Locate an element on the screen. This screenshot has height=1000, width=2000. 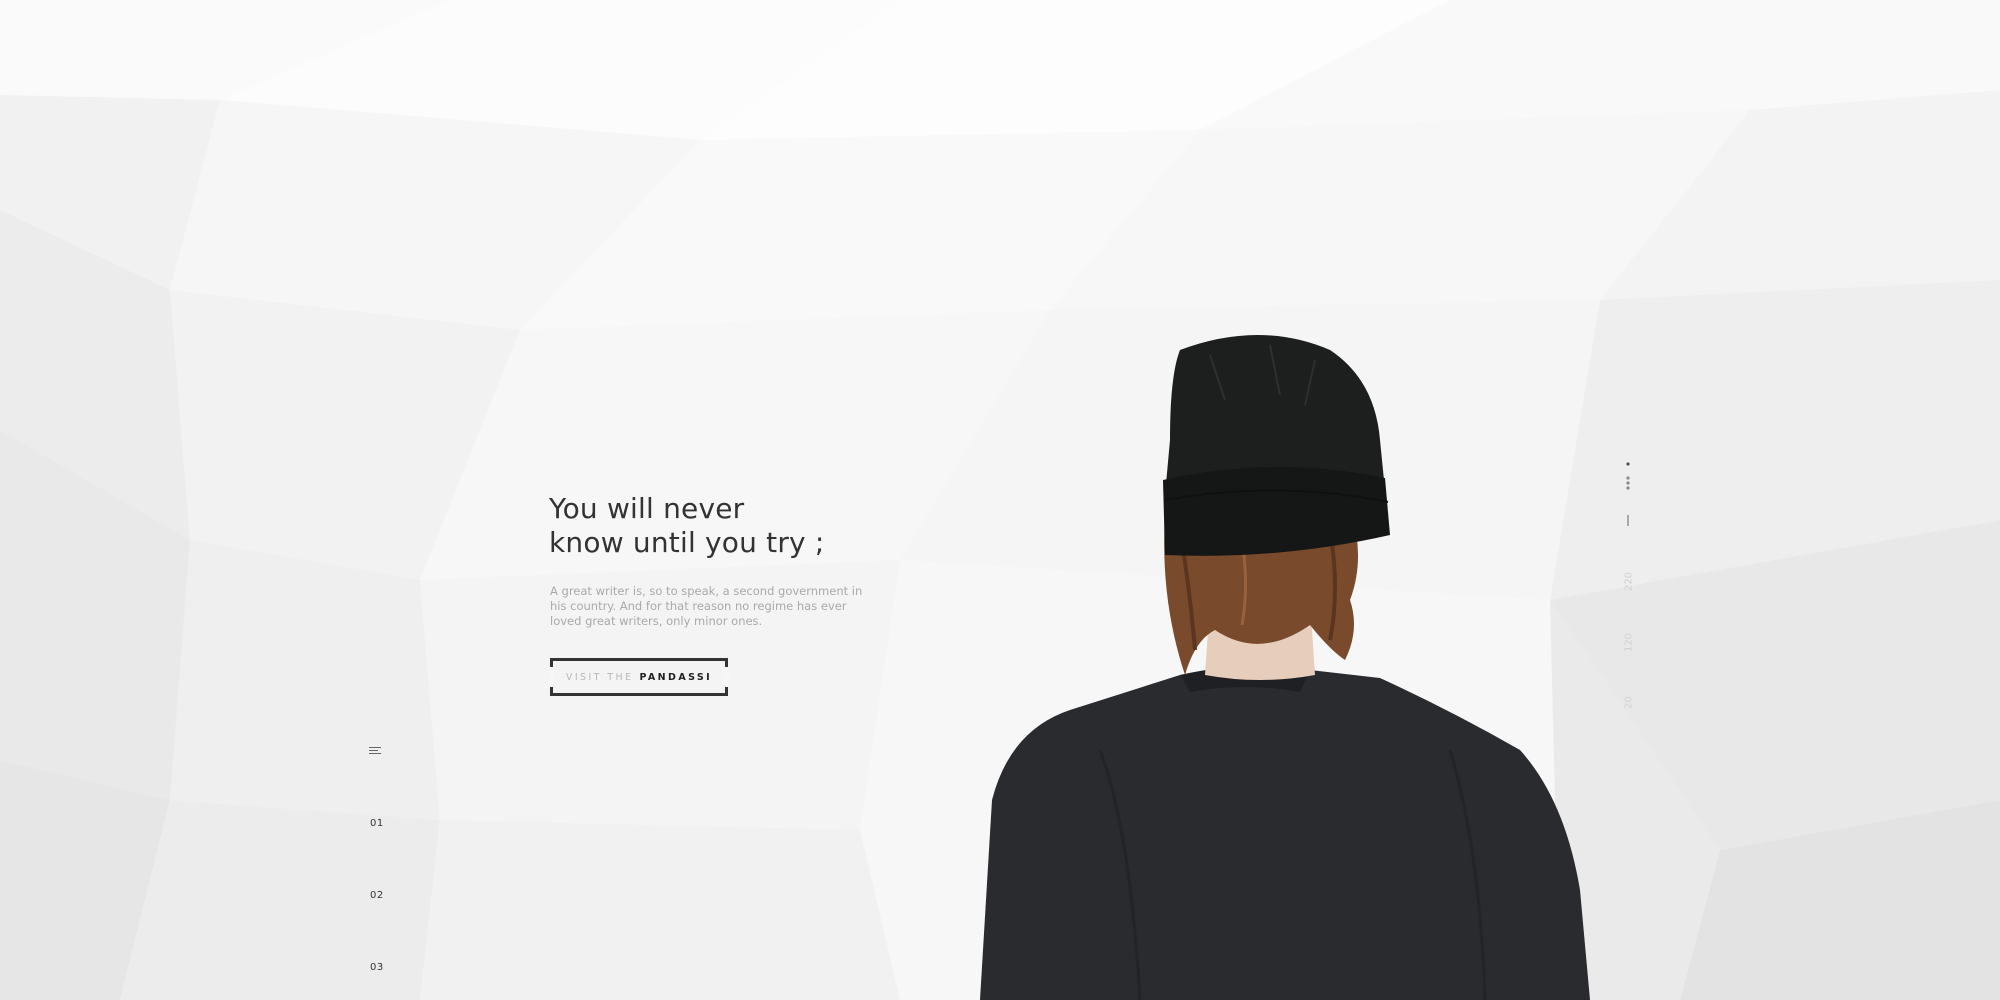
hero-title-line-1: You will never is located at coordinates (647, 508).